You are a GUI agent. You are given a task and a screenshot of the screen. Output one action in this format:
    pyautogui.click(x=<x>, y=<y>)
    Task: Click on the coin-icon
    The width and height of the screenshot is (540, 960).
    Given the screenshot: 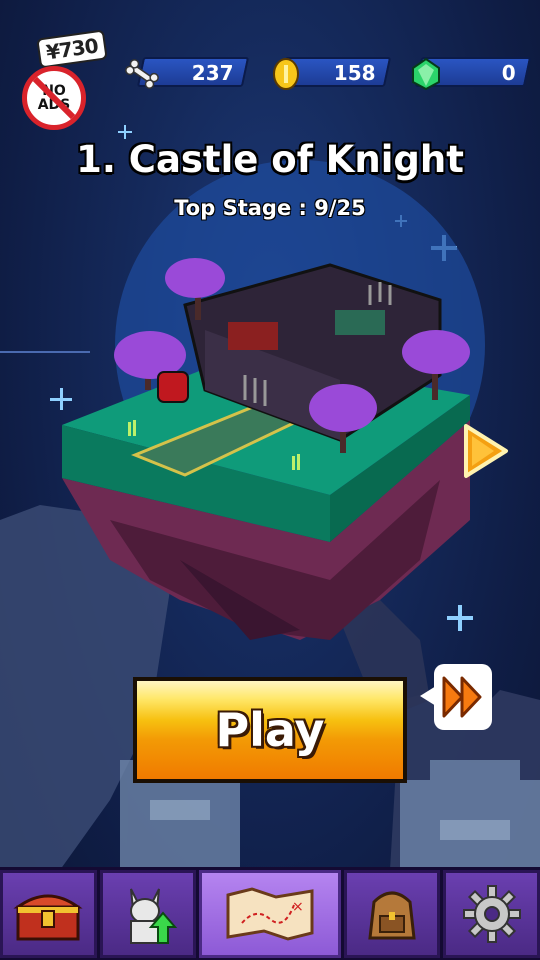 What is the action you would take?
    pyautogui.click(x=286, y=74)
    